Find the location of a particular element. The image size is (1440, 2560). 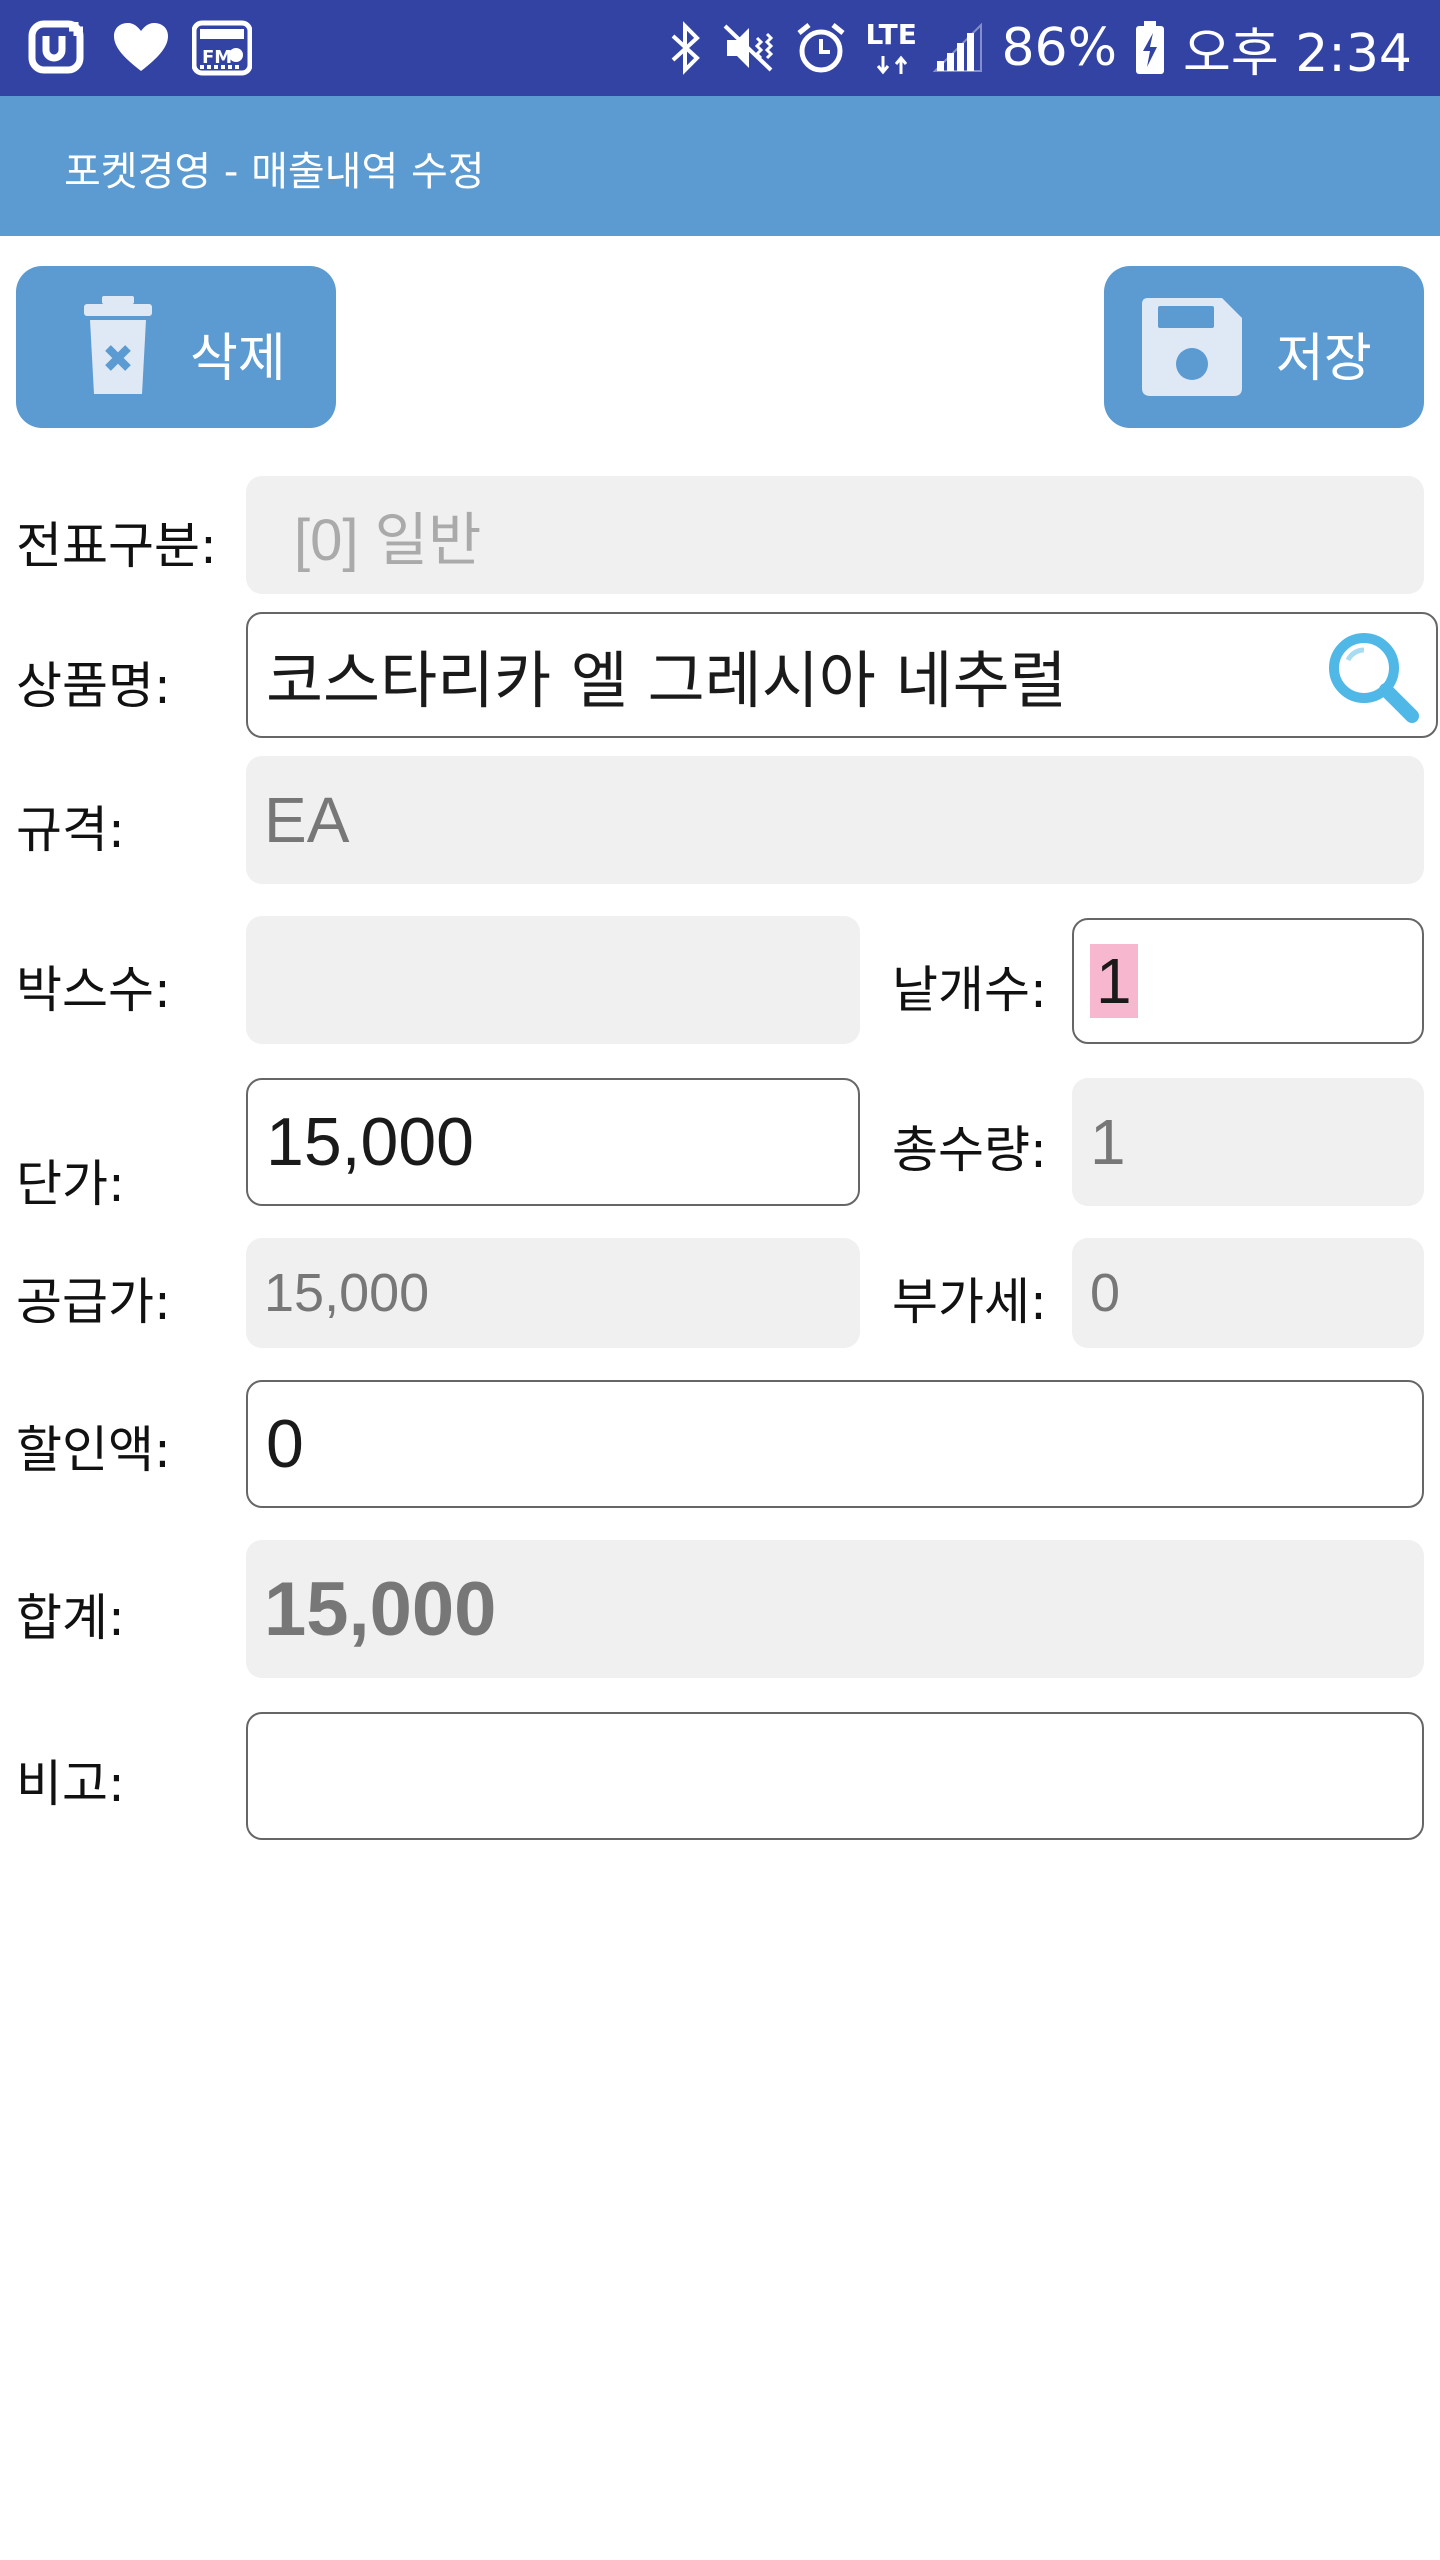

memo-field is located at coordinates (835, 1776).